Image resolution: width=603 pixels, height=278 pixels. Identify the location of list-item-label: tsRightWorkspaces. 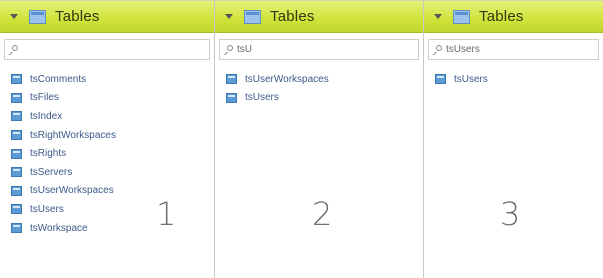
(73, 135).